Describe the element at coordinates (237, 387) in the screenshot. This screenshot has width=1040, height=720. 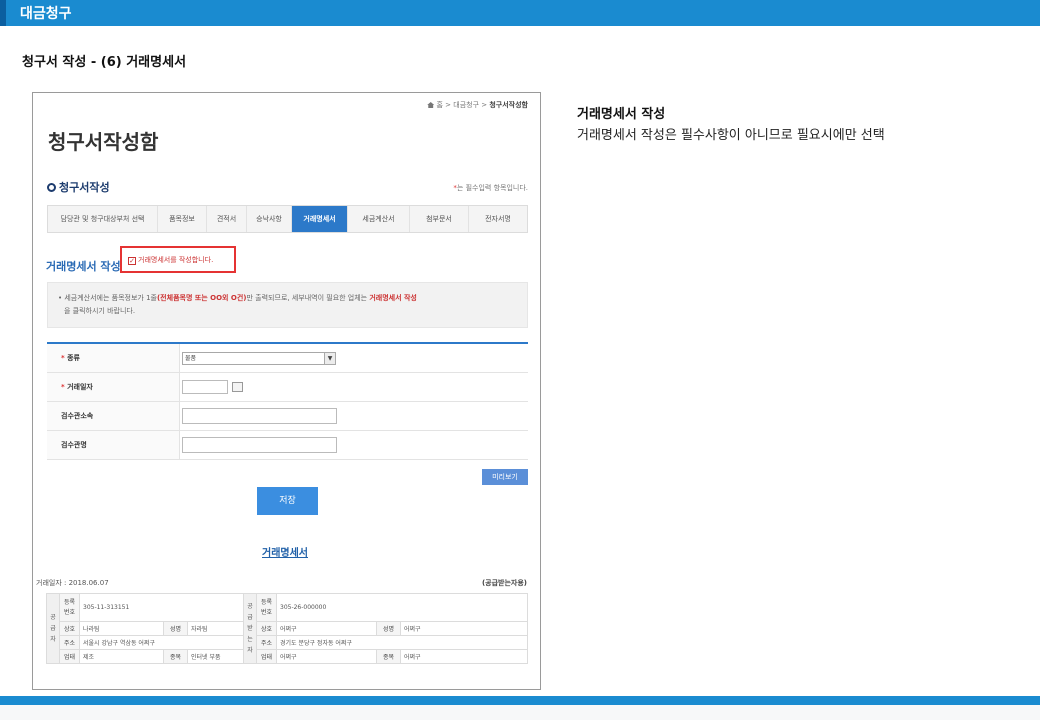
I see `calendar-icon` at that location.